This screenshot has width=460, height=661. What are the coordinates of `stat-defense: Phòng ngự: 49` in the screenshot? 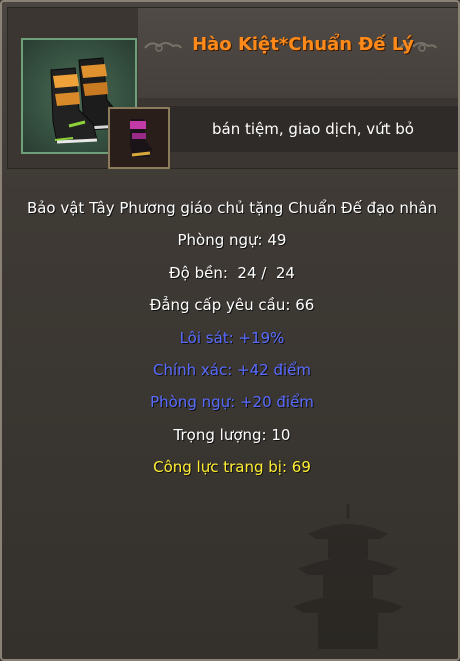 It's located at (232, 240).